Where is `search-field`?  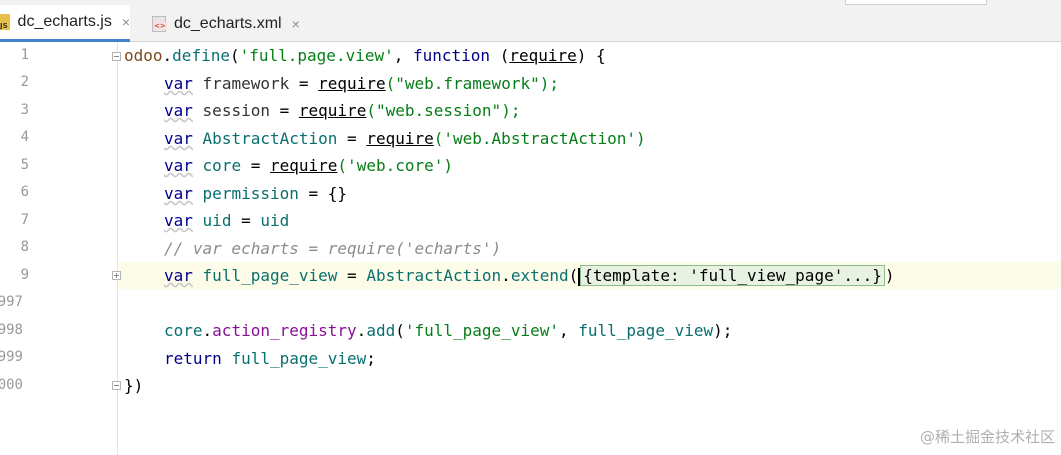
search-field is located at coordinates (916, 2).